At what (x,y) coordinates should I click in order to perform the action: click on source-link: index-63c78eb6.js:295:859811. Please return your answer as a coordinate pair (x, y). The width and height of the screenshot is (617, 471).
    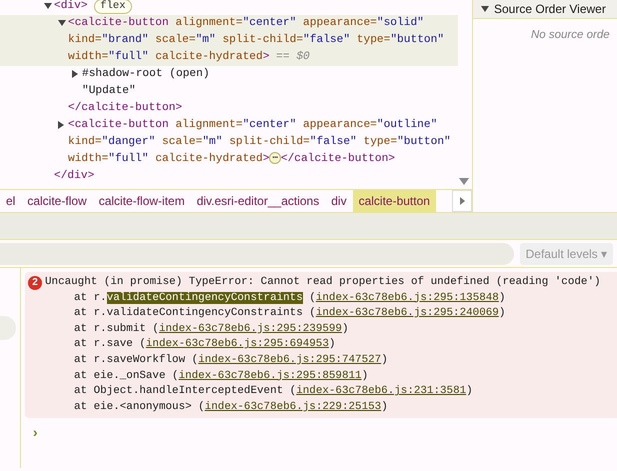
    Looking at the image, I should click on (270, 376).